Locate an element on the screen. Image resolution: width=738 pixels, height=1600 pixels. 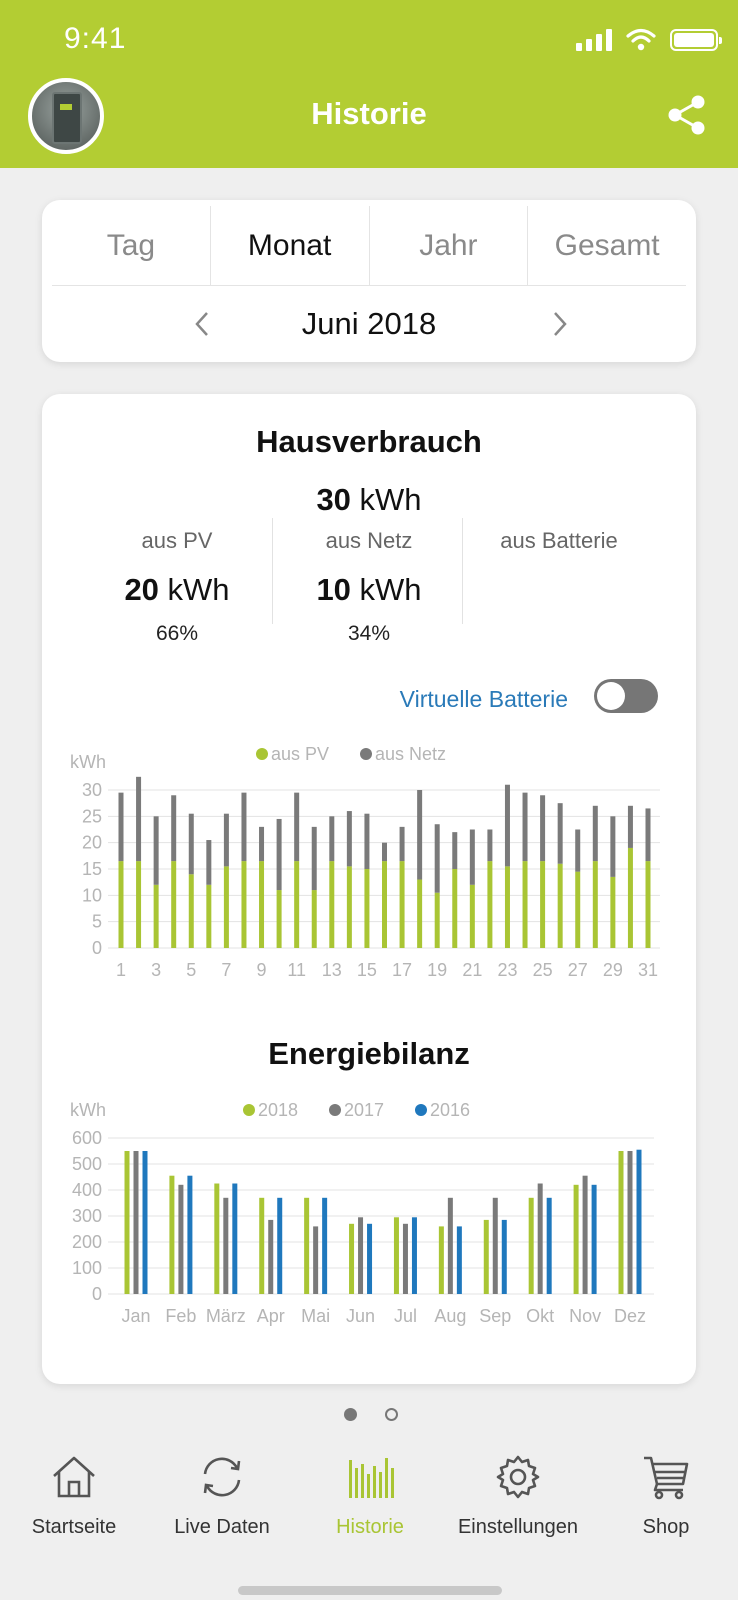
tabbar-item-shop: Shop is located at coordinates (666, 1495).